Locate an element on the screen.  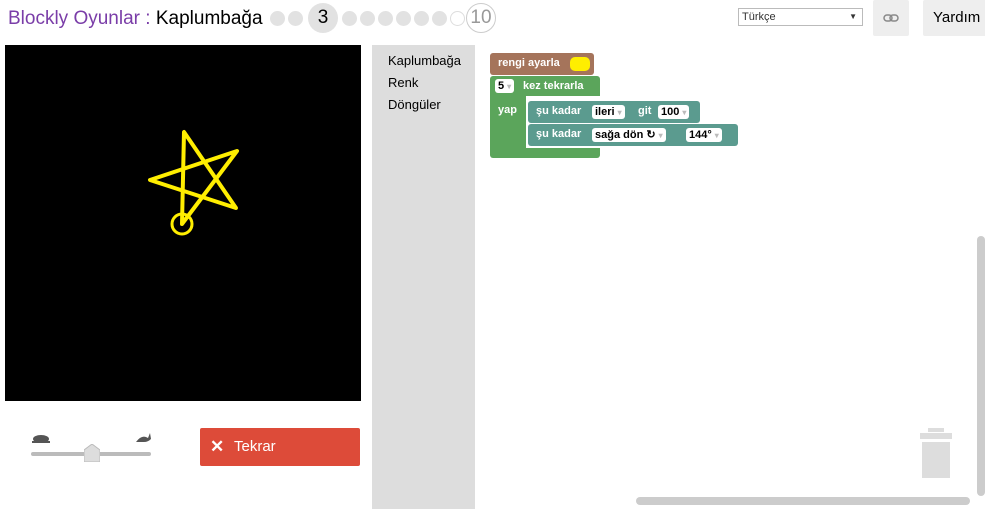
move-forward-block: şu kadar ileri ▾ git 100 ▾ is located at coordinates (614, 112).